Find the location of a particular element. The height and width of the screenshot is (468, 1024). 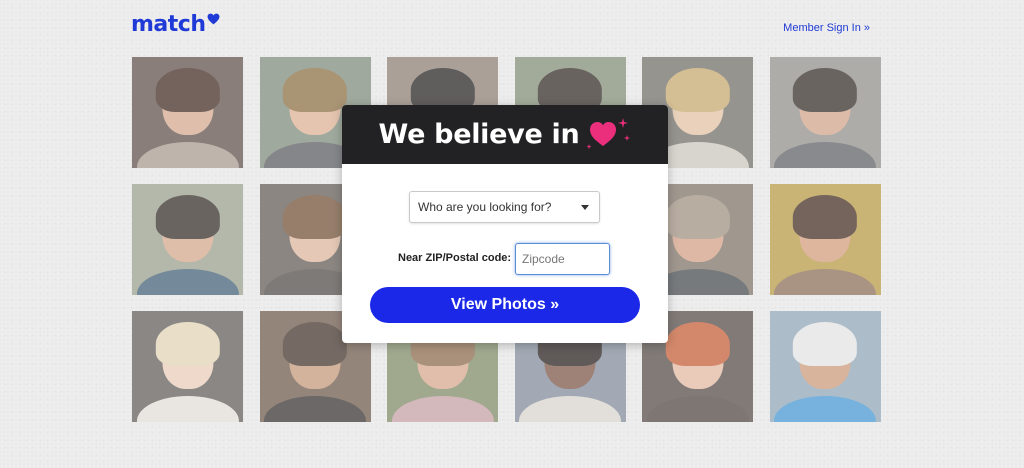

zip-label: Near ZIP/Postal code: is located at coordinates (455, 258).